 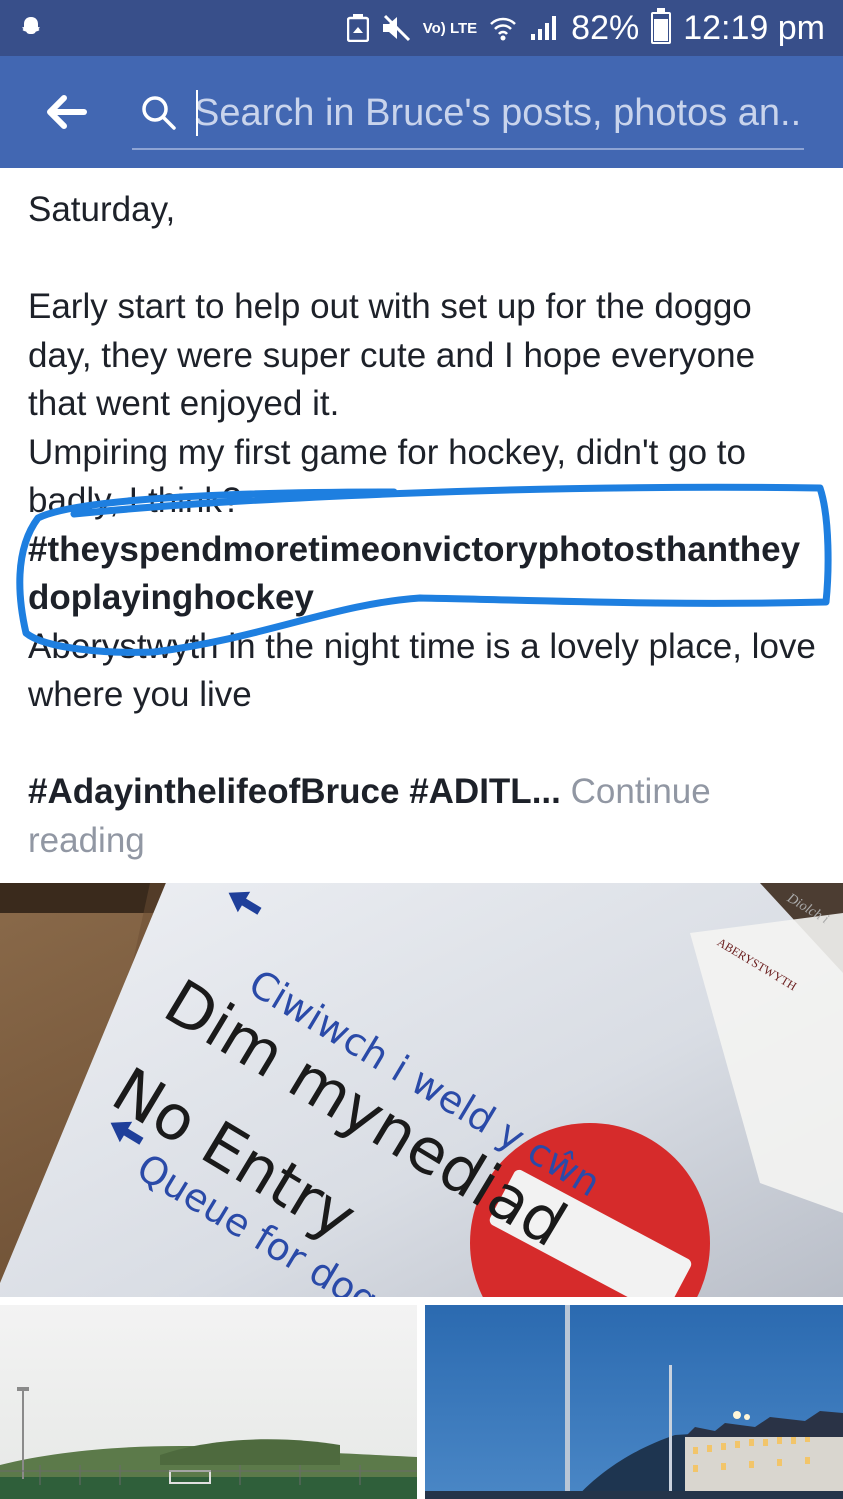 I want to click on search-header, so click(x=421, y=112).